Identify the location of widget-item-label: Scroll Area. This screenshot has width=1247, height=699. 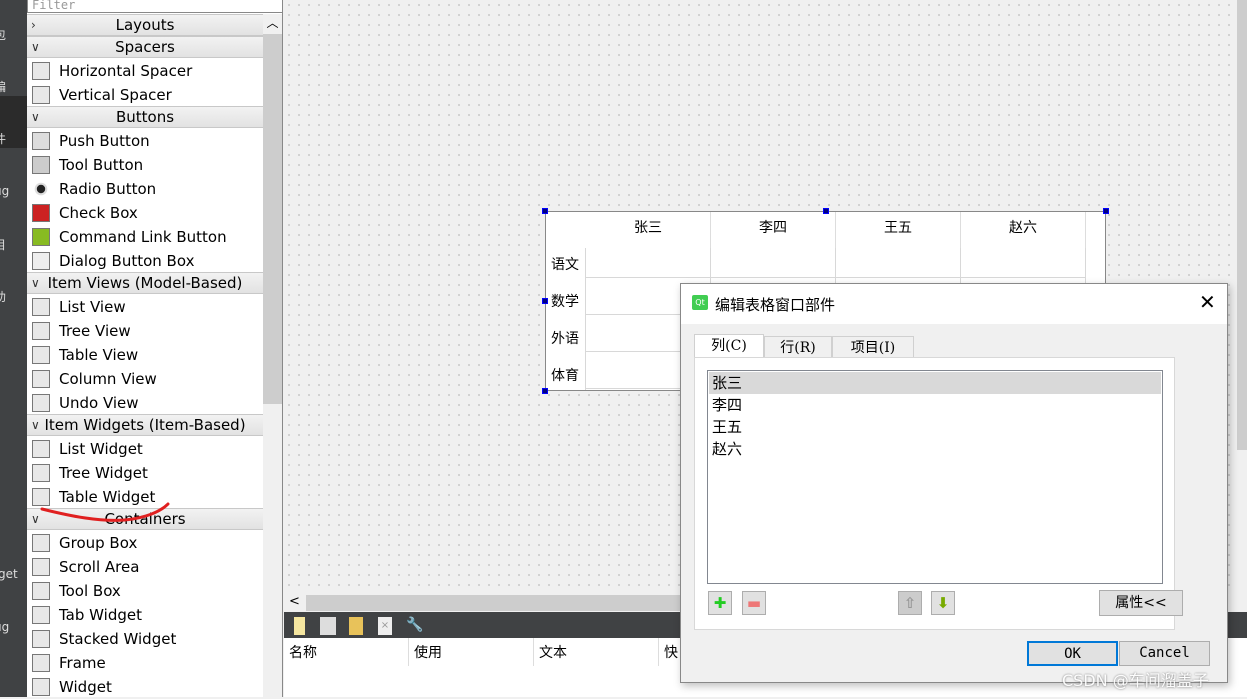
(99, 567).